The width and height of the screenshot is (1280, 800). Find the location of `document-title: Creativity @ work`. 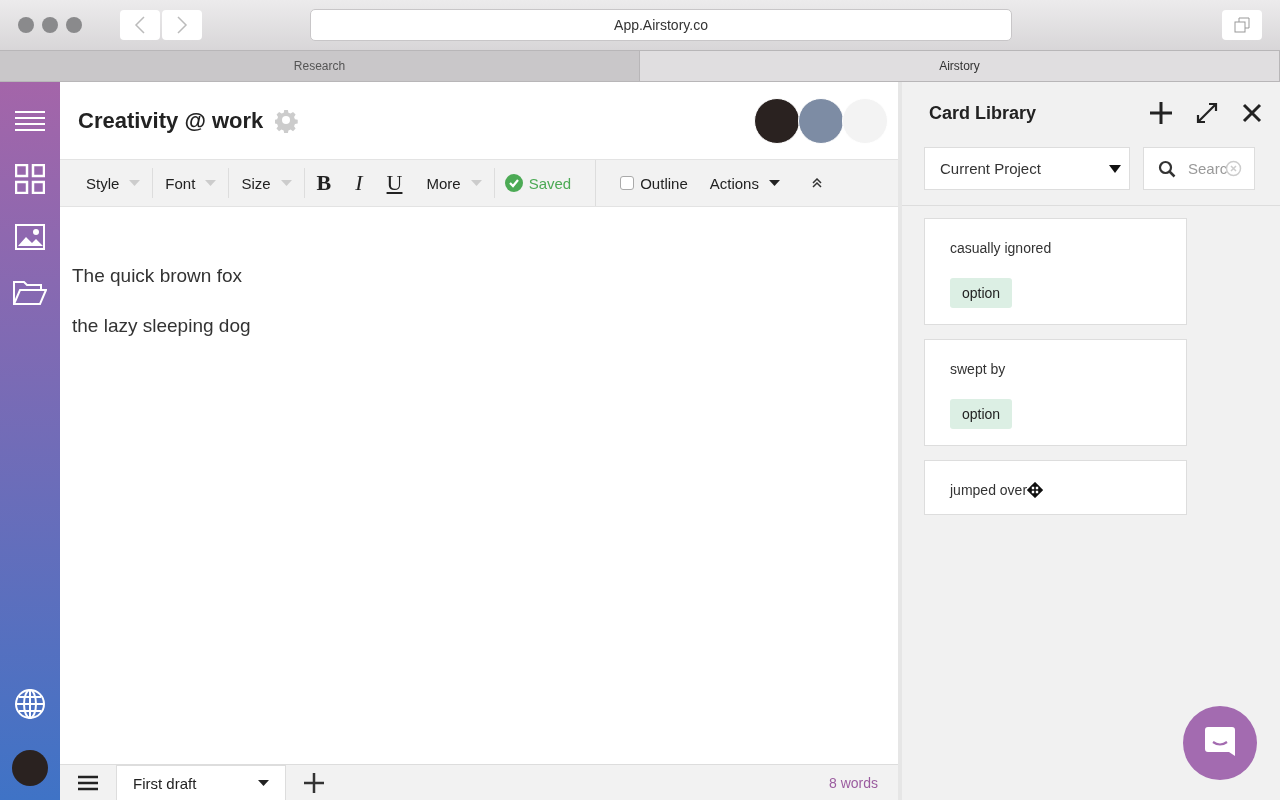

document-title: Creativity @ work is located at coordinates (171, 120).